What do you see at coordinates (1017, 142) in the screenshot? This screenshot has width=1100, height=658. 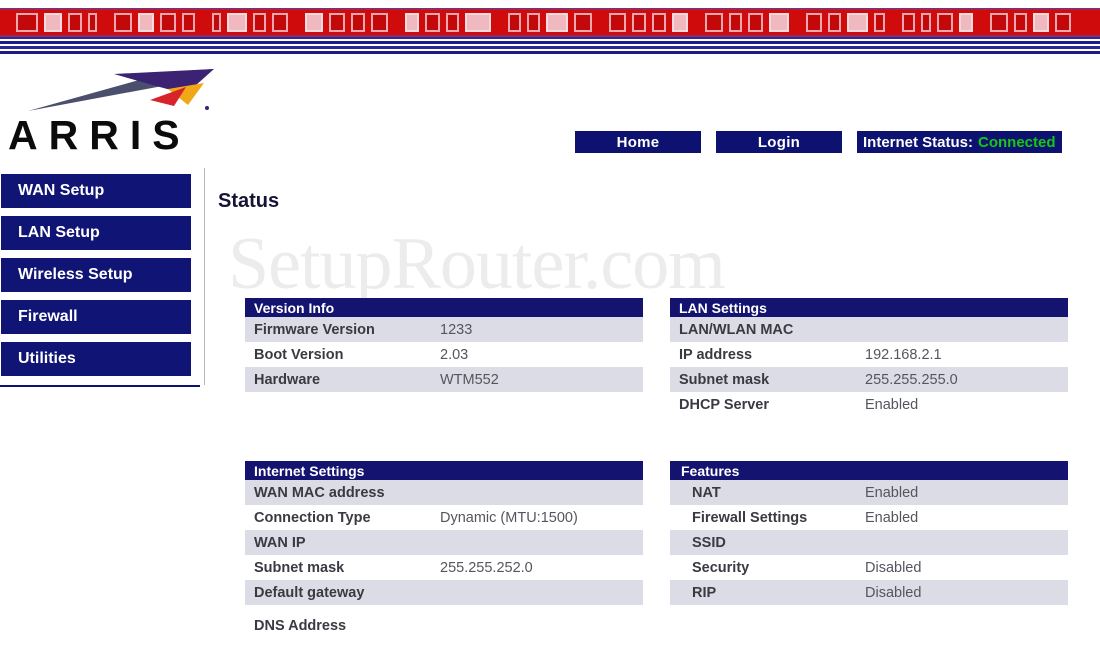 I see `internet-status-value: Connected` at bounding box center [1017, 142].